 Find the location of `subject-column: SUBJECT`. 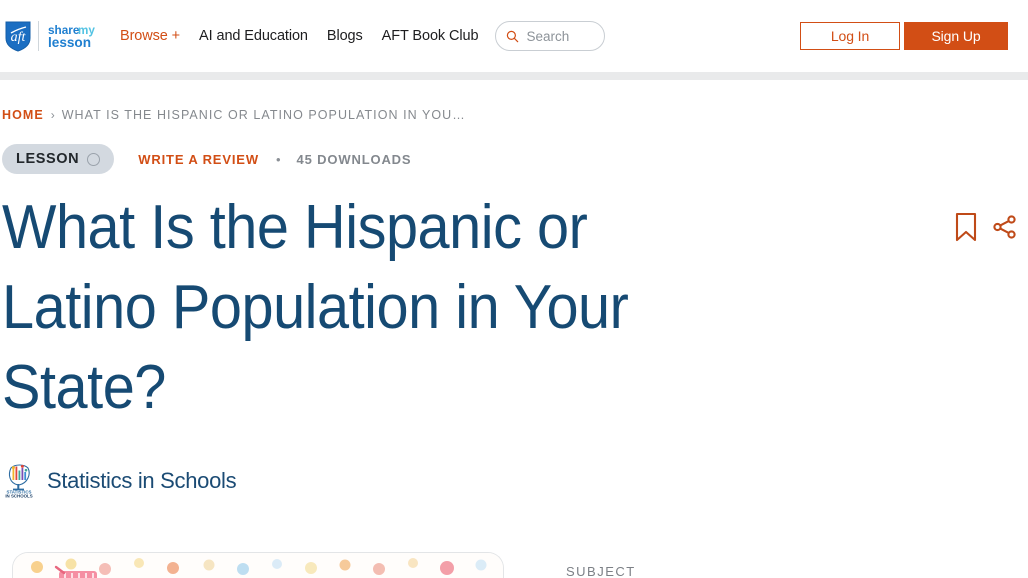

subject-column: SUBJECT is located at coordinates (601, 565).